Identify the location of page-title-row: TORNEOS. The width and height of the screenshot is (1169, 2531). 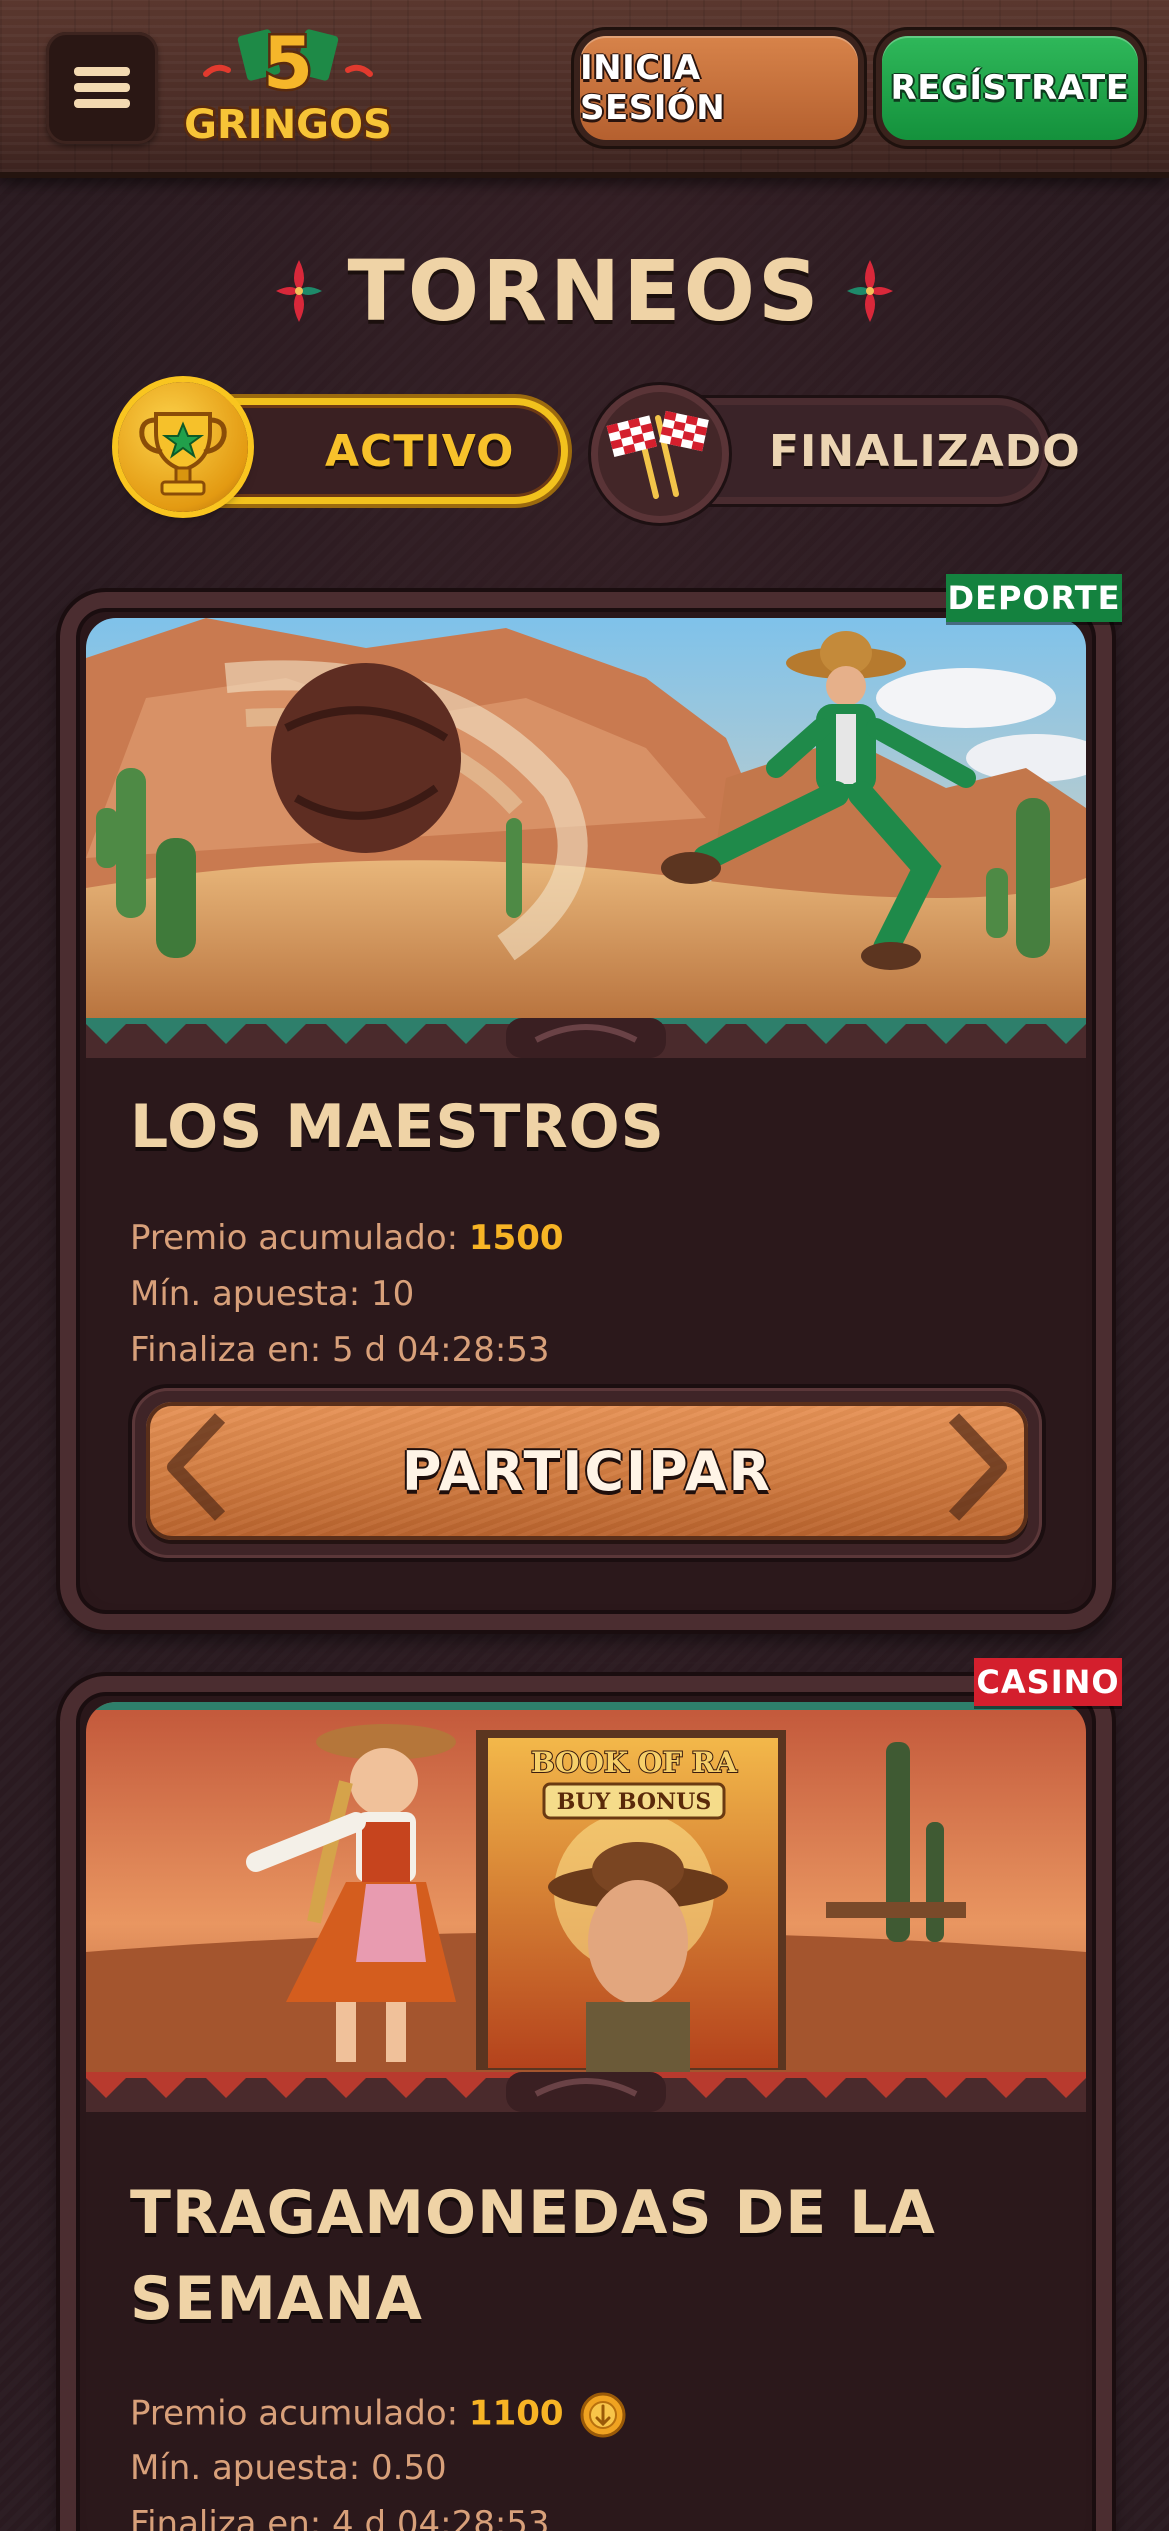
(584, 291).